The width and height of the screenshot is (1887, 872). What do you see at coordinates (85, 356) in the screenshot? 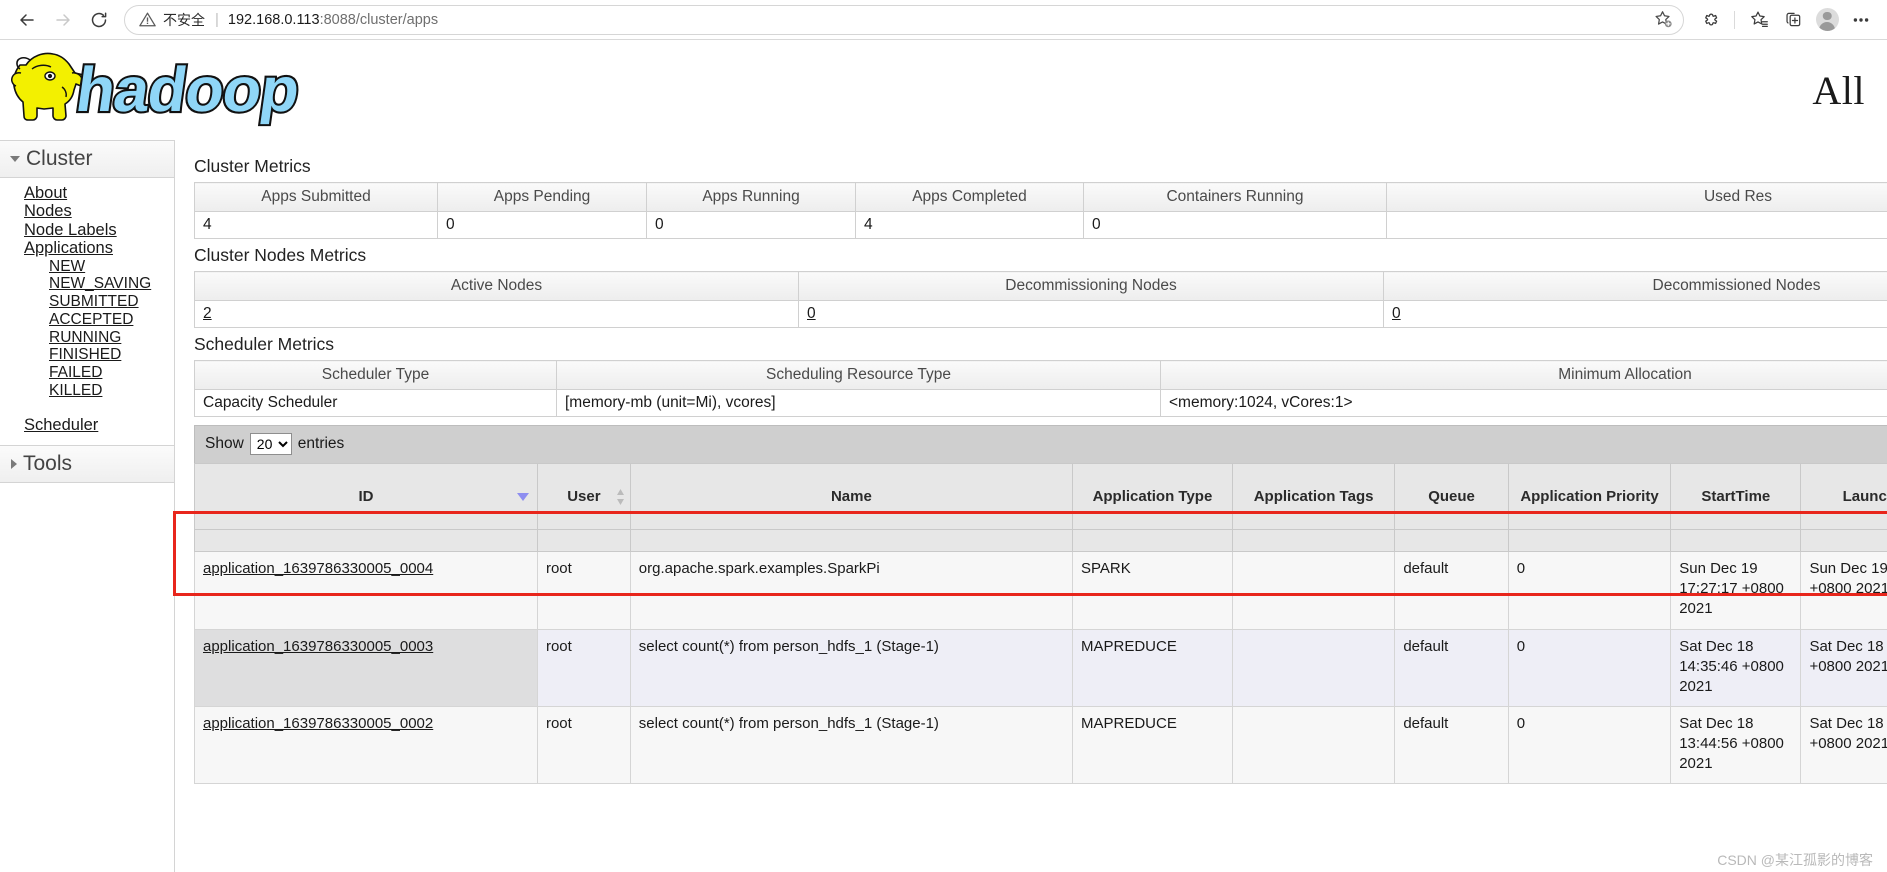
I see `sidebar-item-finished: FINISHED` at bounding box center [85, 356].